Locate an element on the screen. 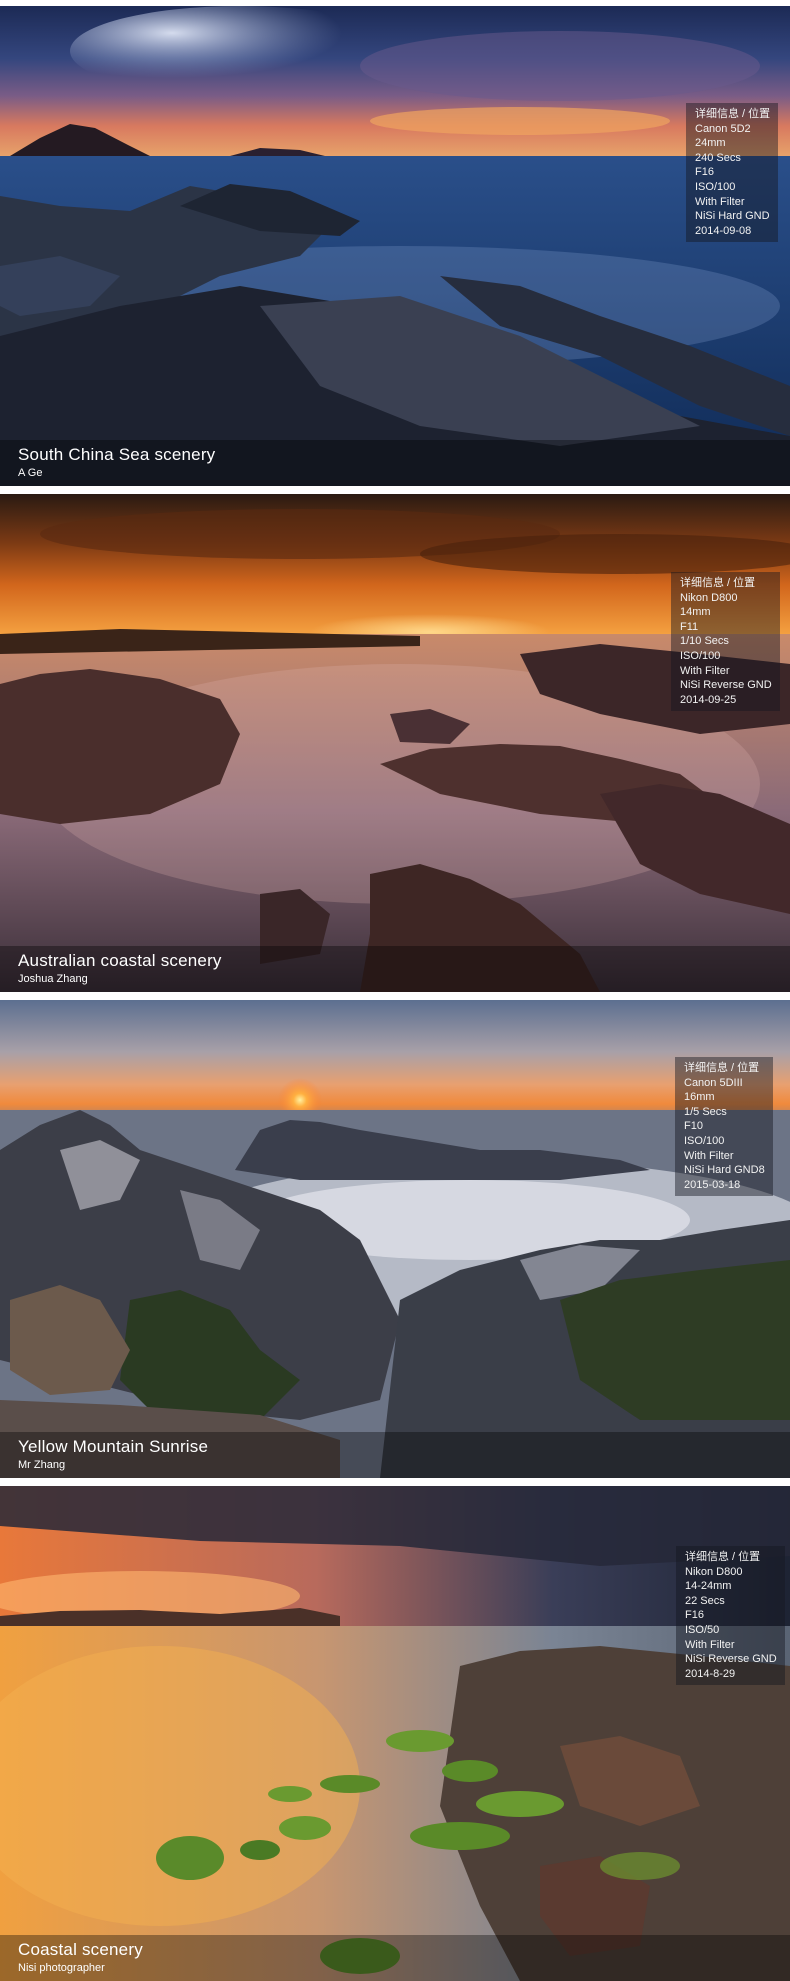  exif-aperture: F10 is located at coordinates (693, 1126).